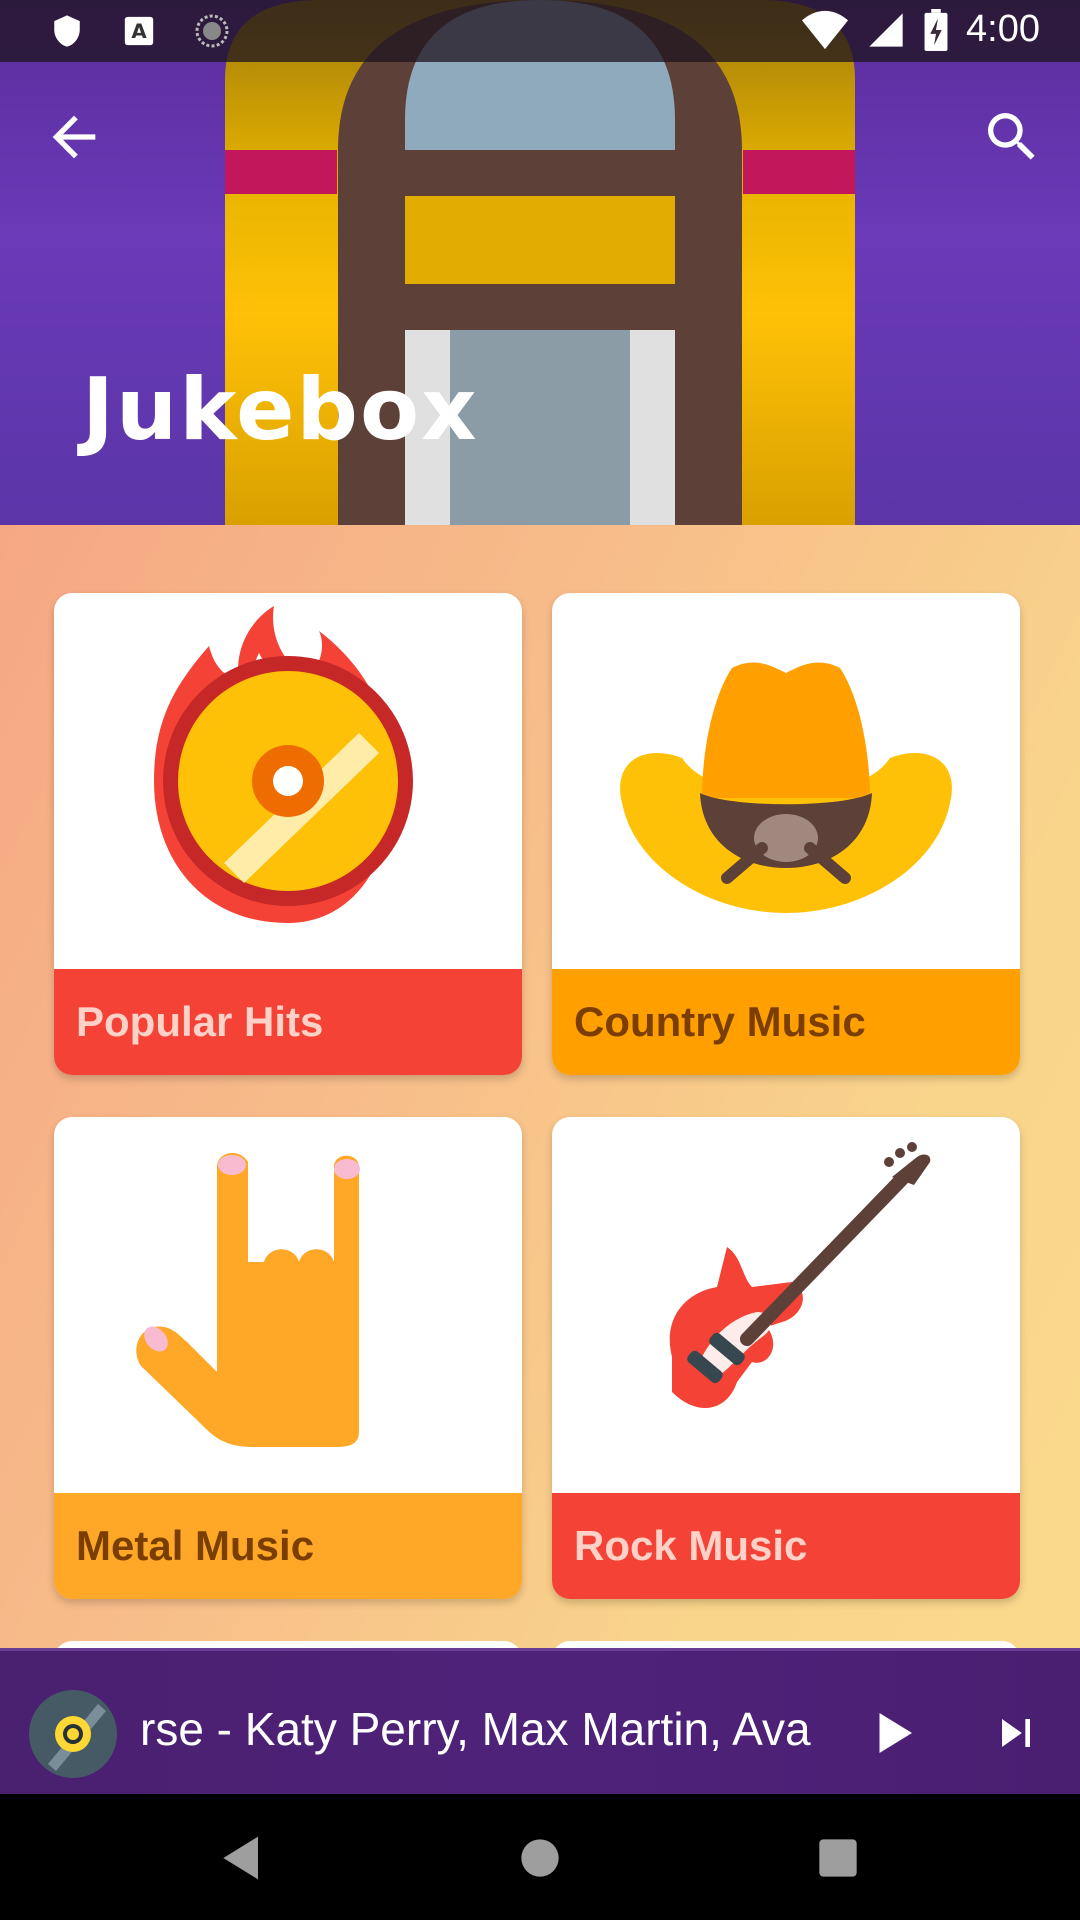 This screenshot has height=1920, width=1080. Describe the element at coordinates (1003, 29) in the screenshot. I see `status-time: 4:00` at that location.